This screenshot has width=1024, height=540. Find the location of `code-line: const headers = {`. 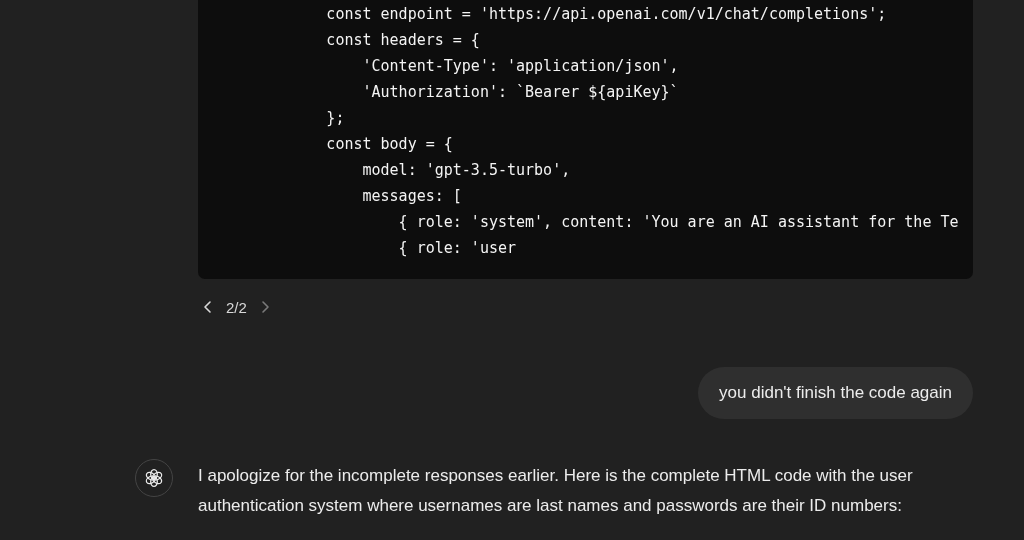

code-line: const headers = { is located at coordinates (402, 40).